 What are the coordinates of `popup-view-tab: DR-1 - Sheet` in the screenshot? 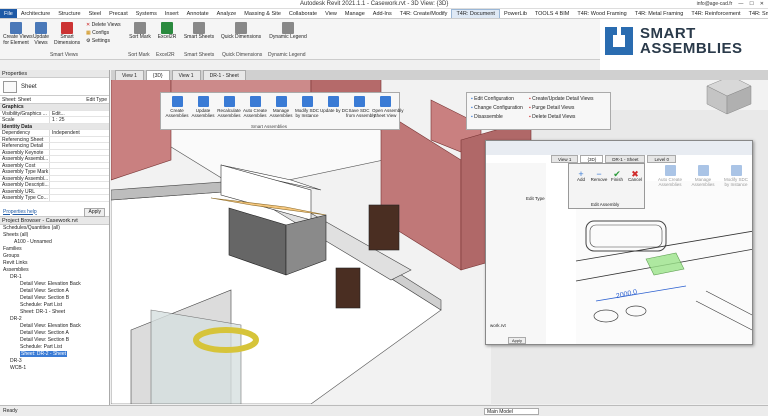 It's located at (625, 159).